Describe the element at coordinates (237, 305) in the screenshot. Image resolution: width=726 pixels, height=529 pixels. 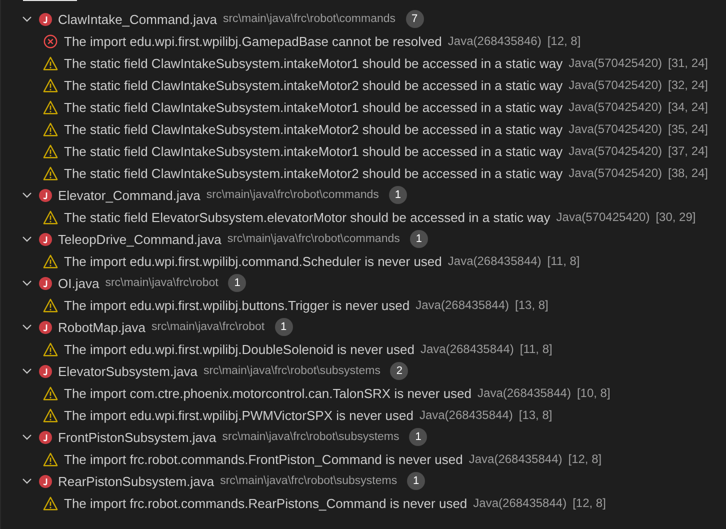
I see `problem-message: The import edu.wpi.first.wpilibj.buttons.Trigger is never used` at that location.